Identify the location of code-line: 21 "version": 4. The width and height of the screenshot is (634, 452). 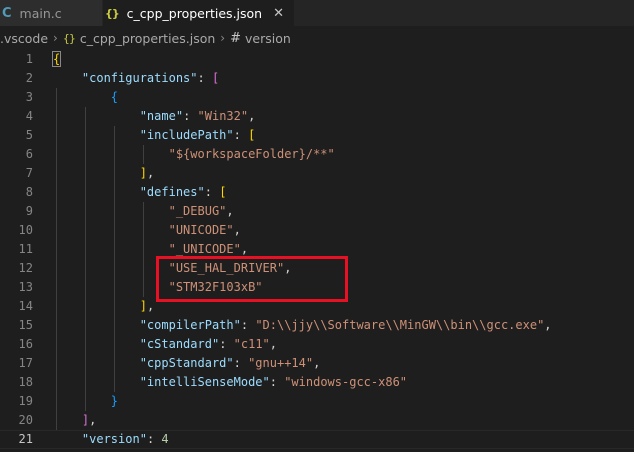
(317, 439).